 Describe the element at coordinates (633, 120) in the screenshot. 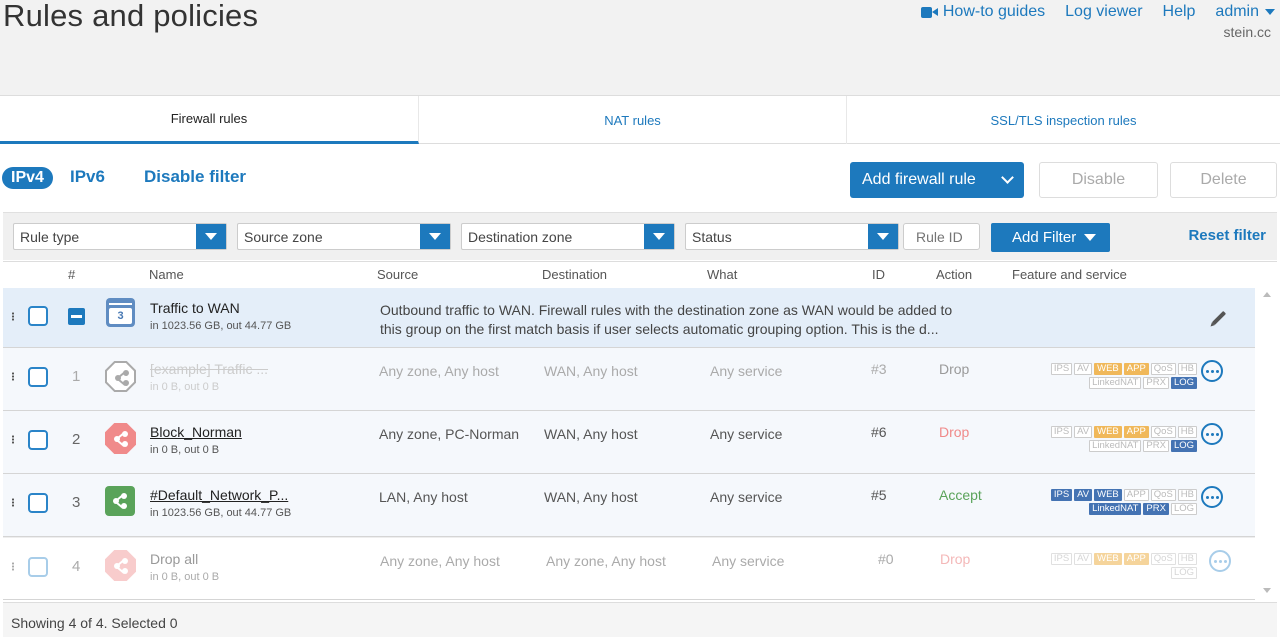

I see `tab-nat-rules: NAT rules` at that location.